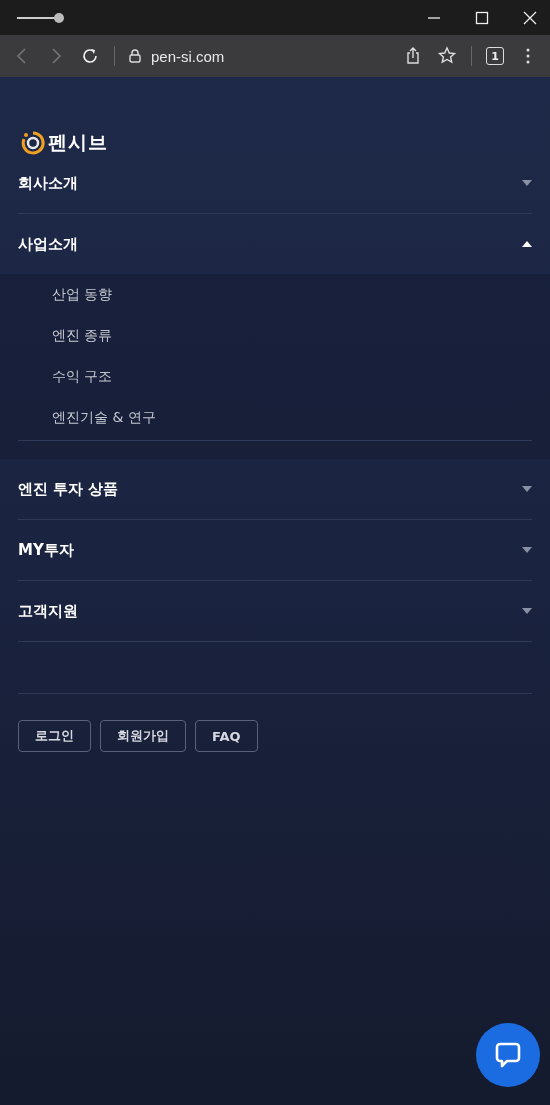 This screenshot has width=550, height=1105. What do you see at coordinates (226, 736) in the screenshot?
I see `menu-button: FAQ` at bounding box center [226, 736].